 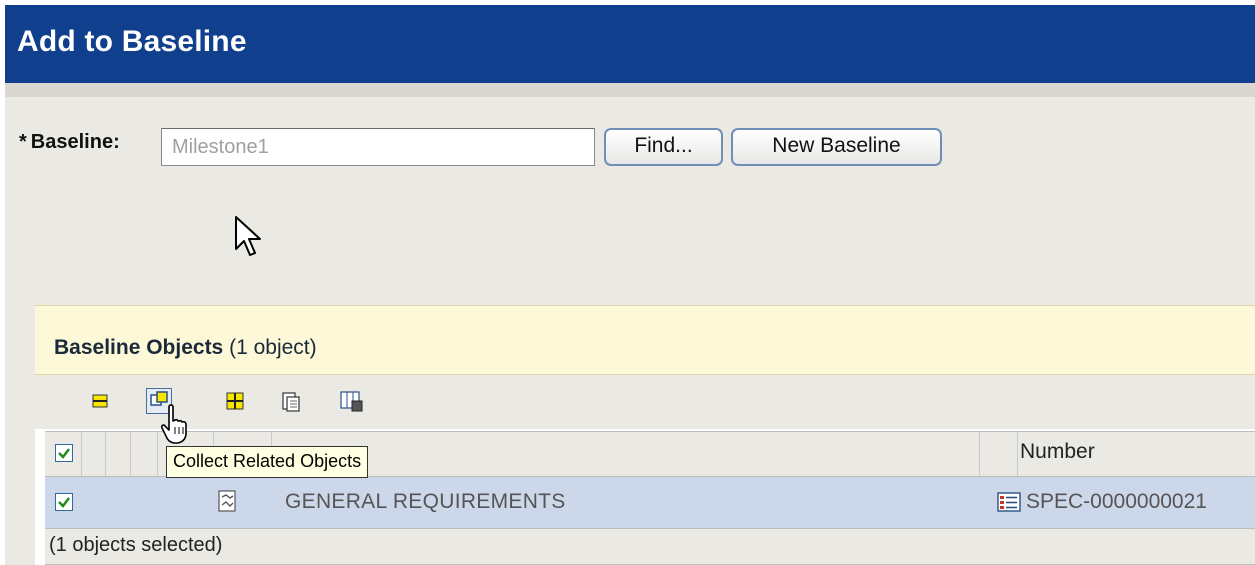 I want to click on specification-icon, so click(x=1009, y=502).